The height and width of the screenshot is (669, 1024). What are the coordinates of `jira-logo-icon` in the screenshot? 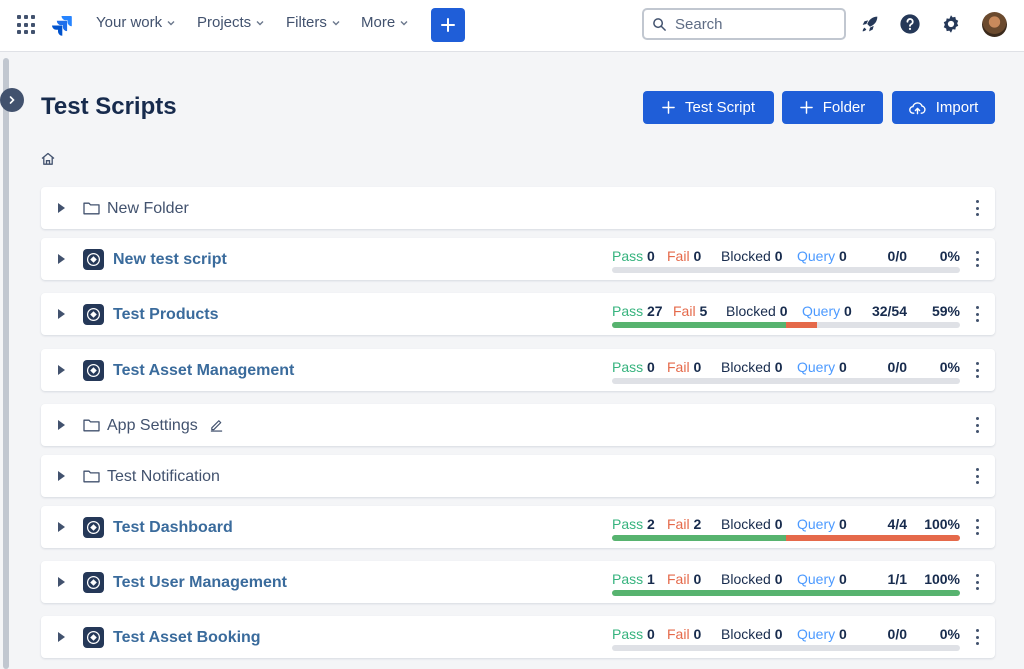 It's located at (62, 25).